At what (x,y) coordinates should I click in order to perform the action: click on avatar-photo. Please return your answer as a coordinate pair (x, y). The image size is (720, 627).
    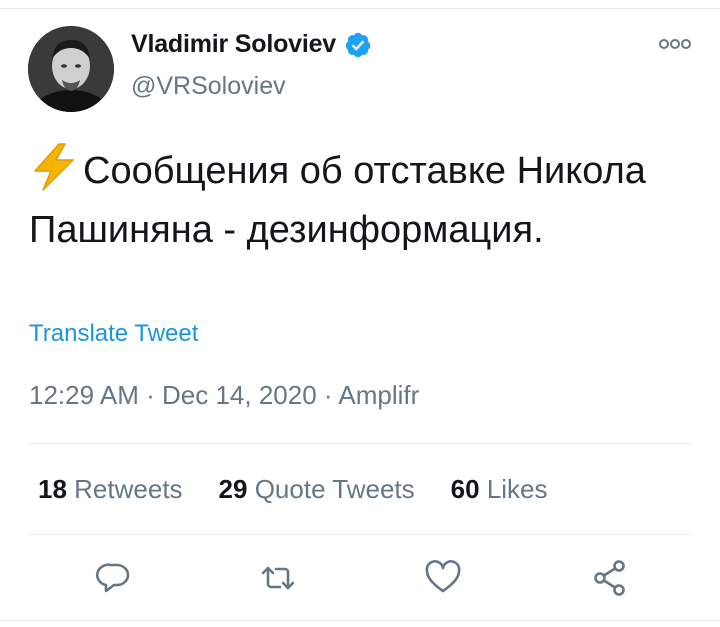
    Looking at the image, I should click on (71, 69).